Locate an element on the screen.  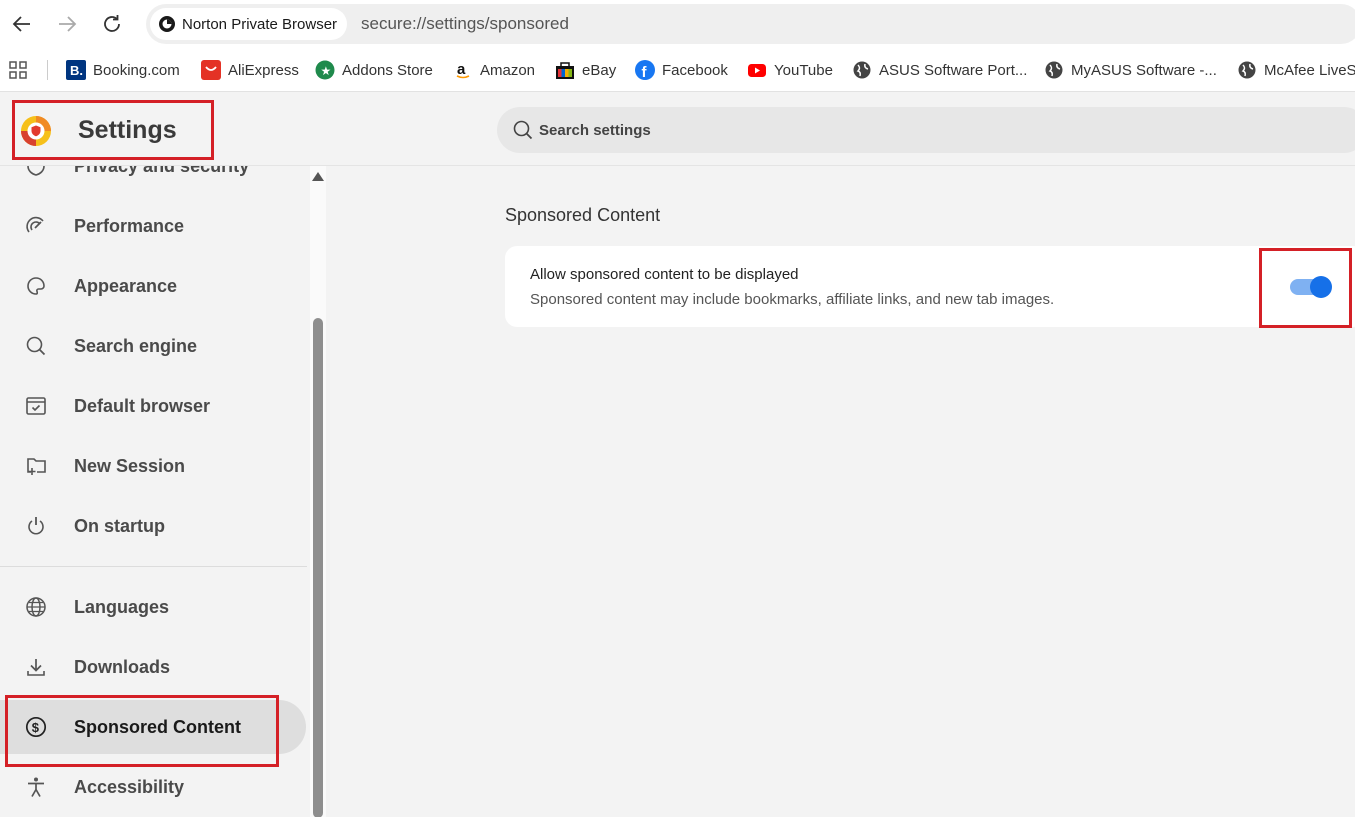
bookmark-booking: B. Booking.com is located at coordinates (123, 70).